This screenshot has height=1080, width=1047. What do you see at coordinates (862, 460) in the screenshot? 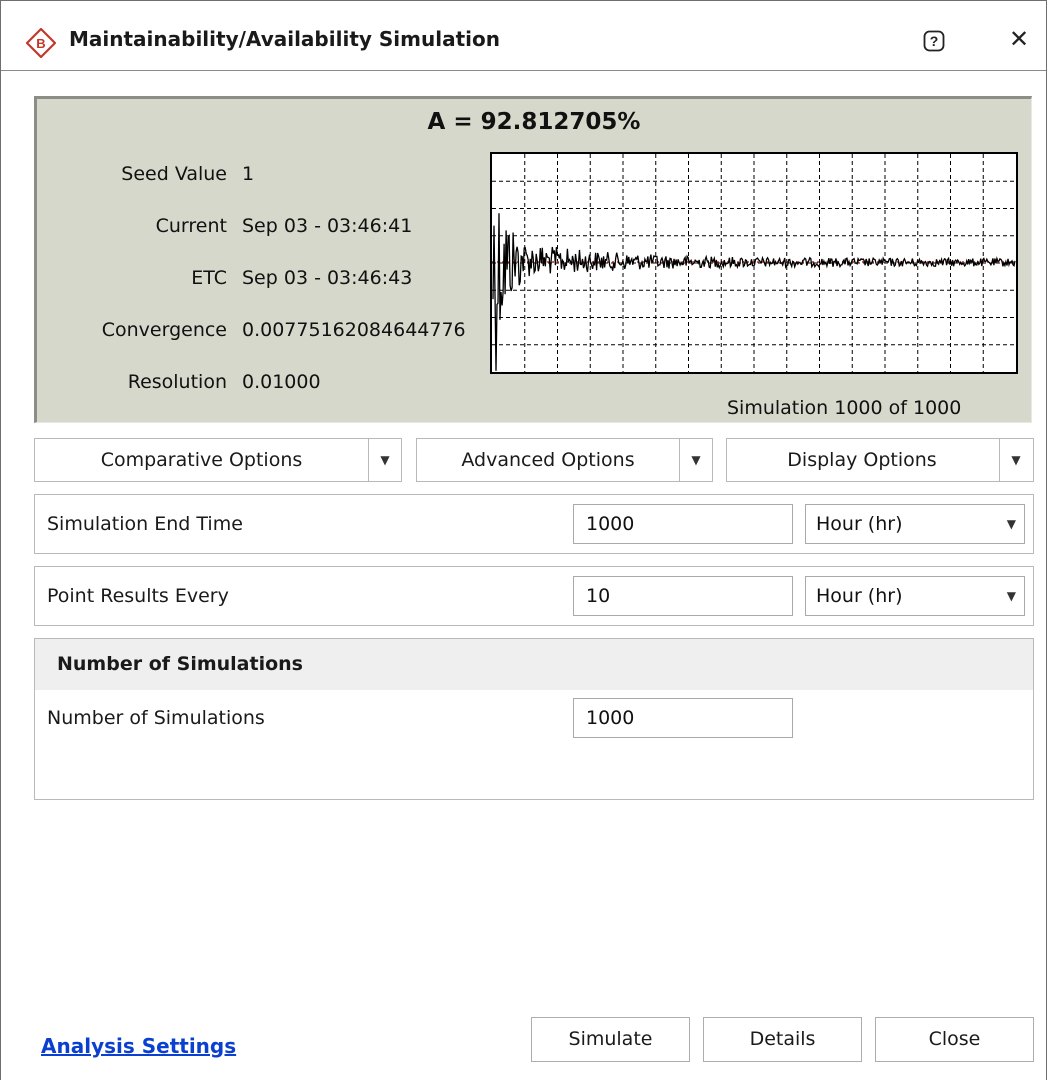
I see `display-options-label: Display Options` at bounding box center [862, 460].